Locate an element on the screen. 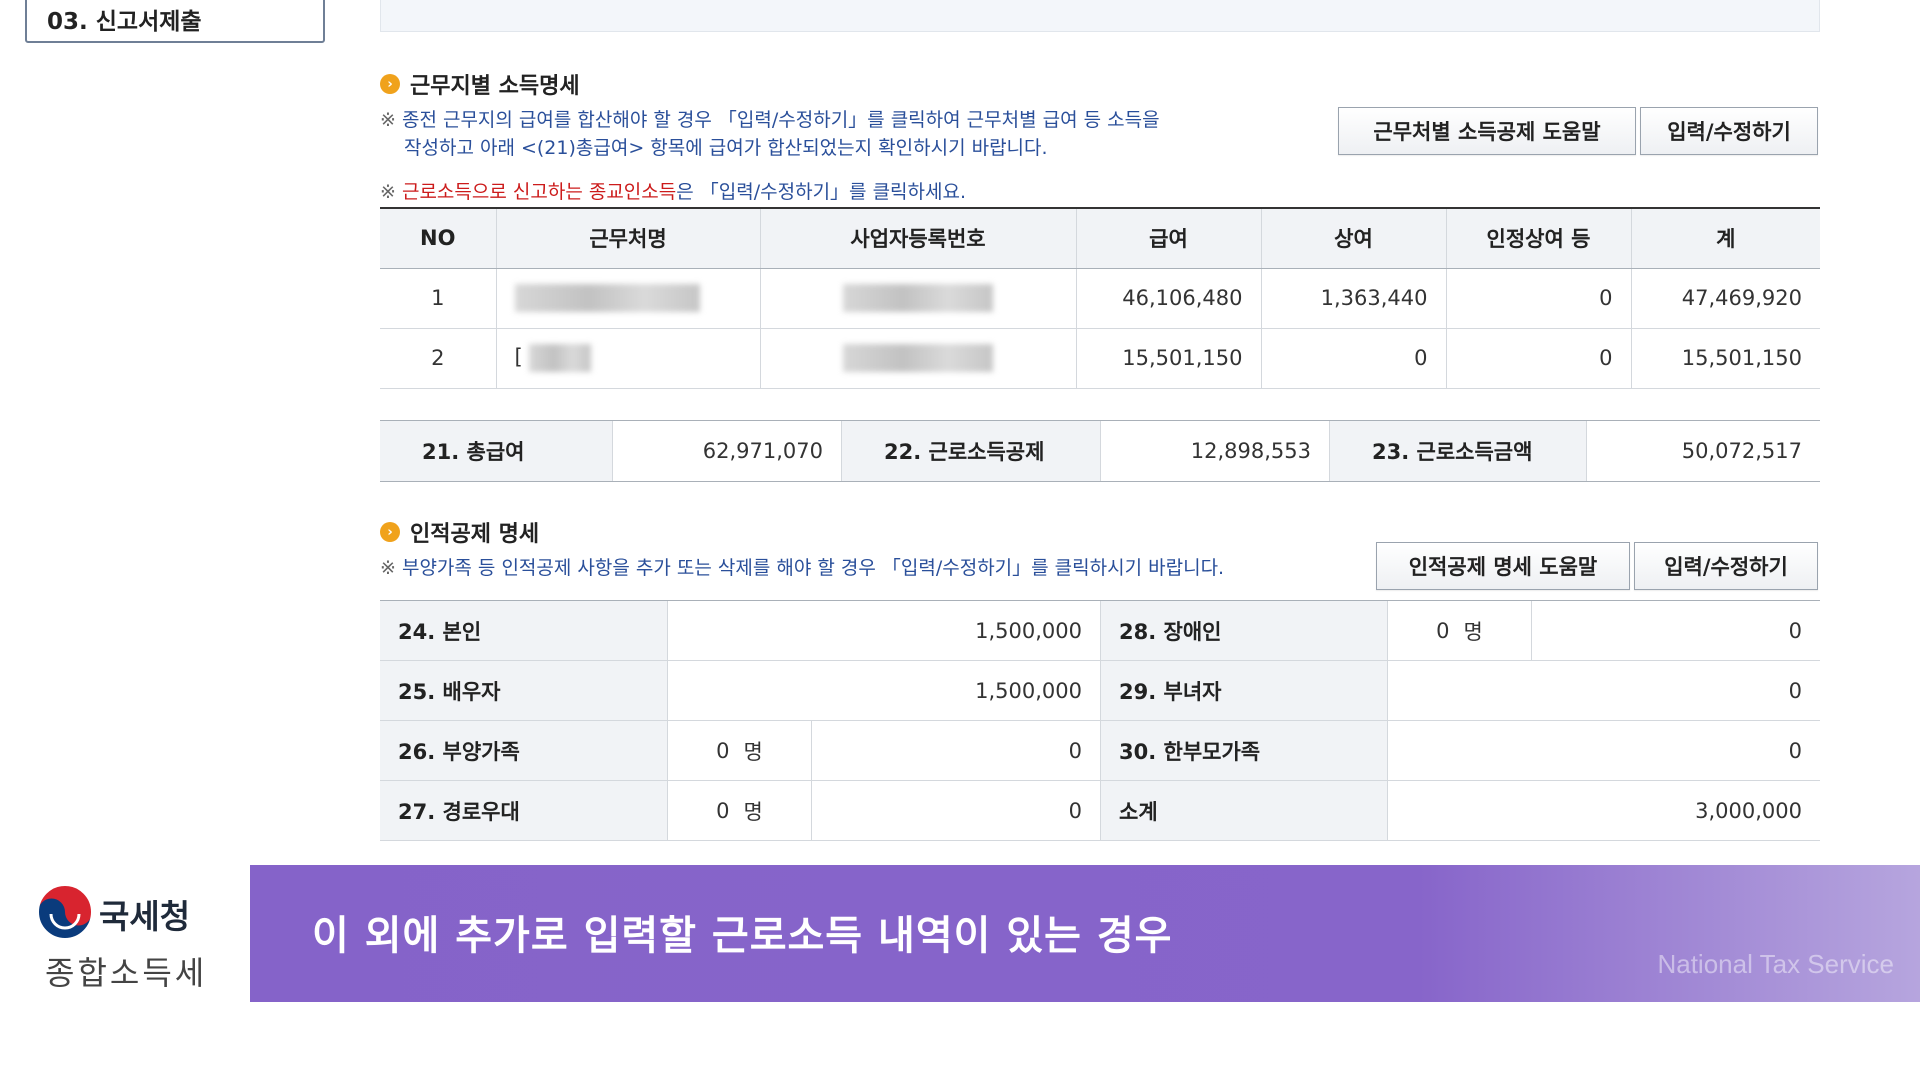 Image resolution: width=1920 pixels, height=1080 pixels. personal-section-title-text: 인적공제 명세 is located at coordinates (475, 534).